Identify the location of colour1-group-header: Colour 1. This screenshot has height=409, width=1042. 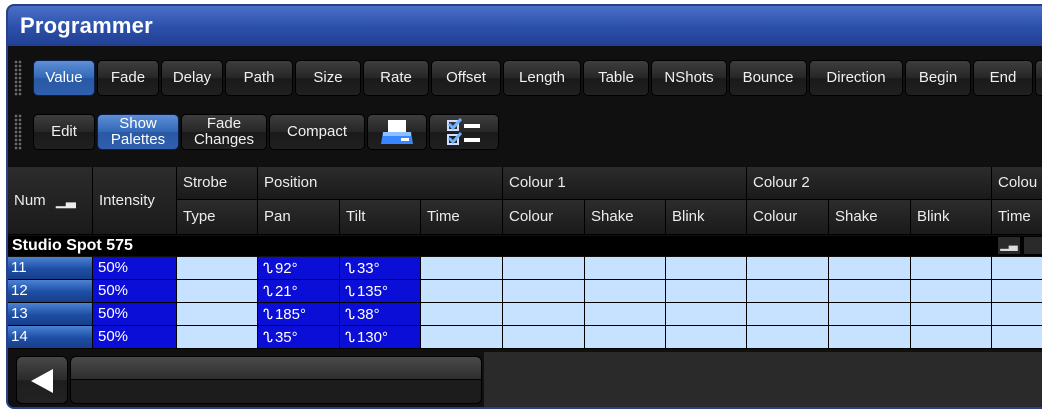
(625, 183).